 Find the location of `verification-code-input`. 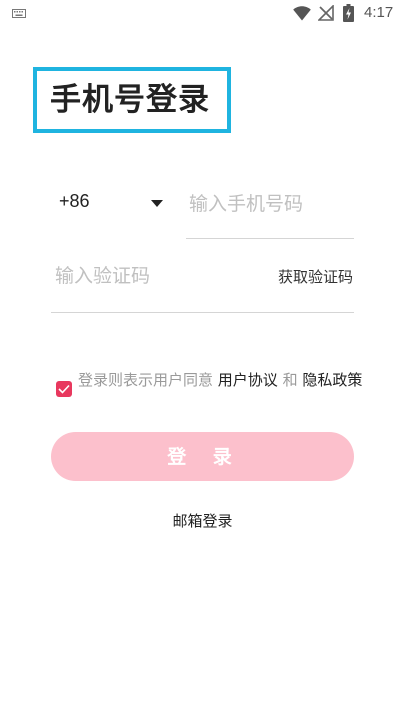

verification-code-input is located at coordinates (154, 276).